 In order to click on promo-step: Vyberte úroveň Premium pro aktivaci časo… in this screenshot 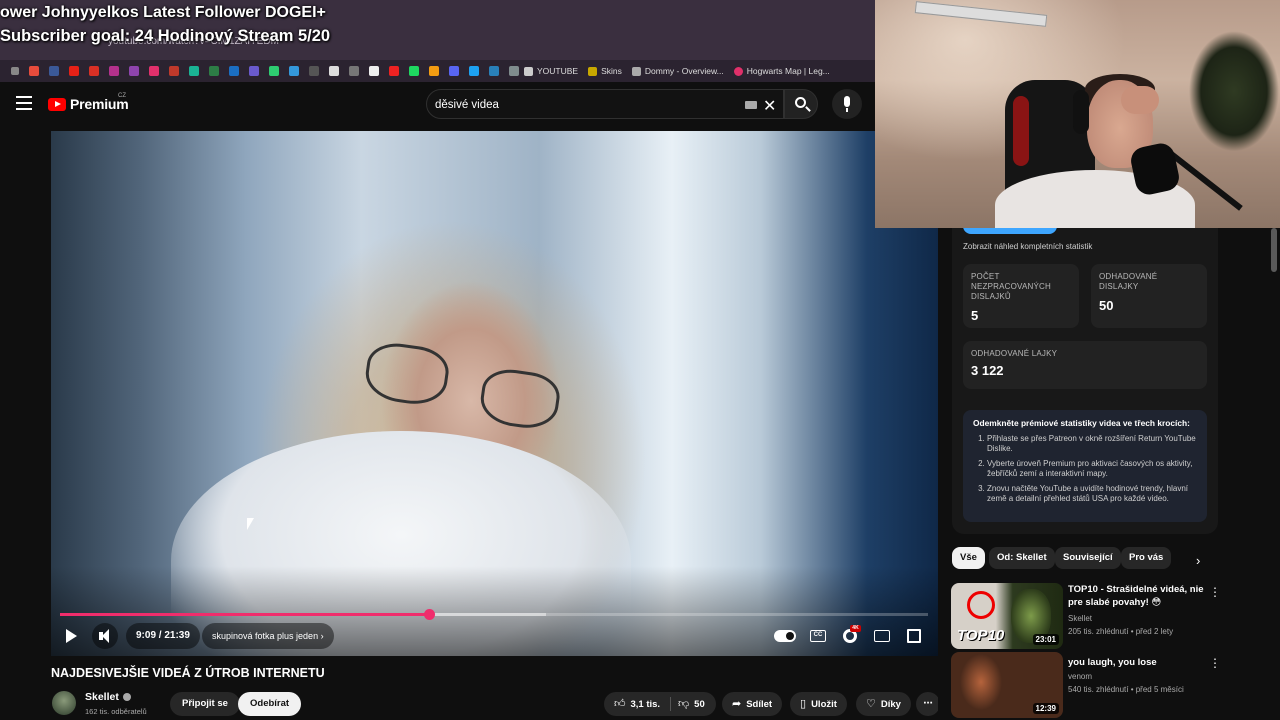, I will do `click(1092, 469)`.